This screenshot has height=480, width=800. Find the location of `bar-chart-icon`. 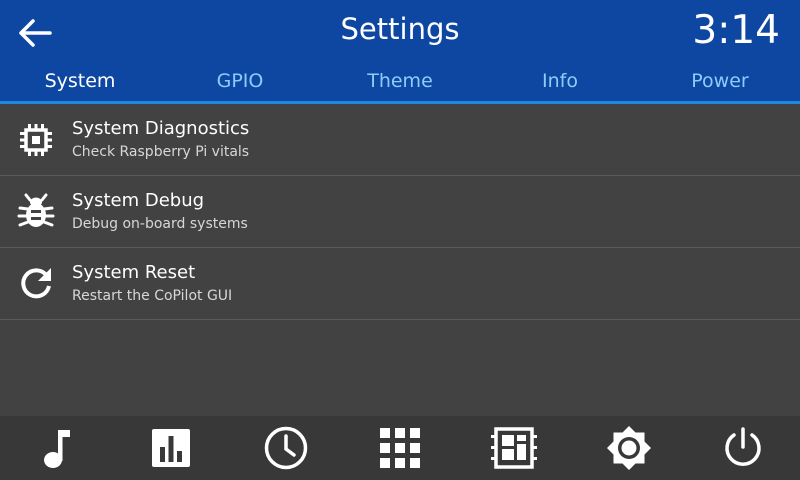

bar-chart-icon is located at coordinates (171, 448).